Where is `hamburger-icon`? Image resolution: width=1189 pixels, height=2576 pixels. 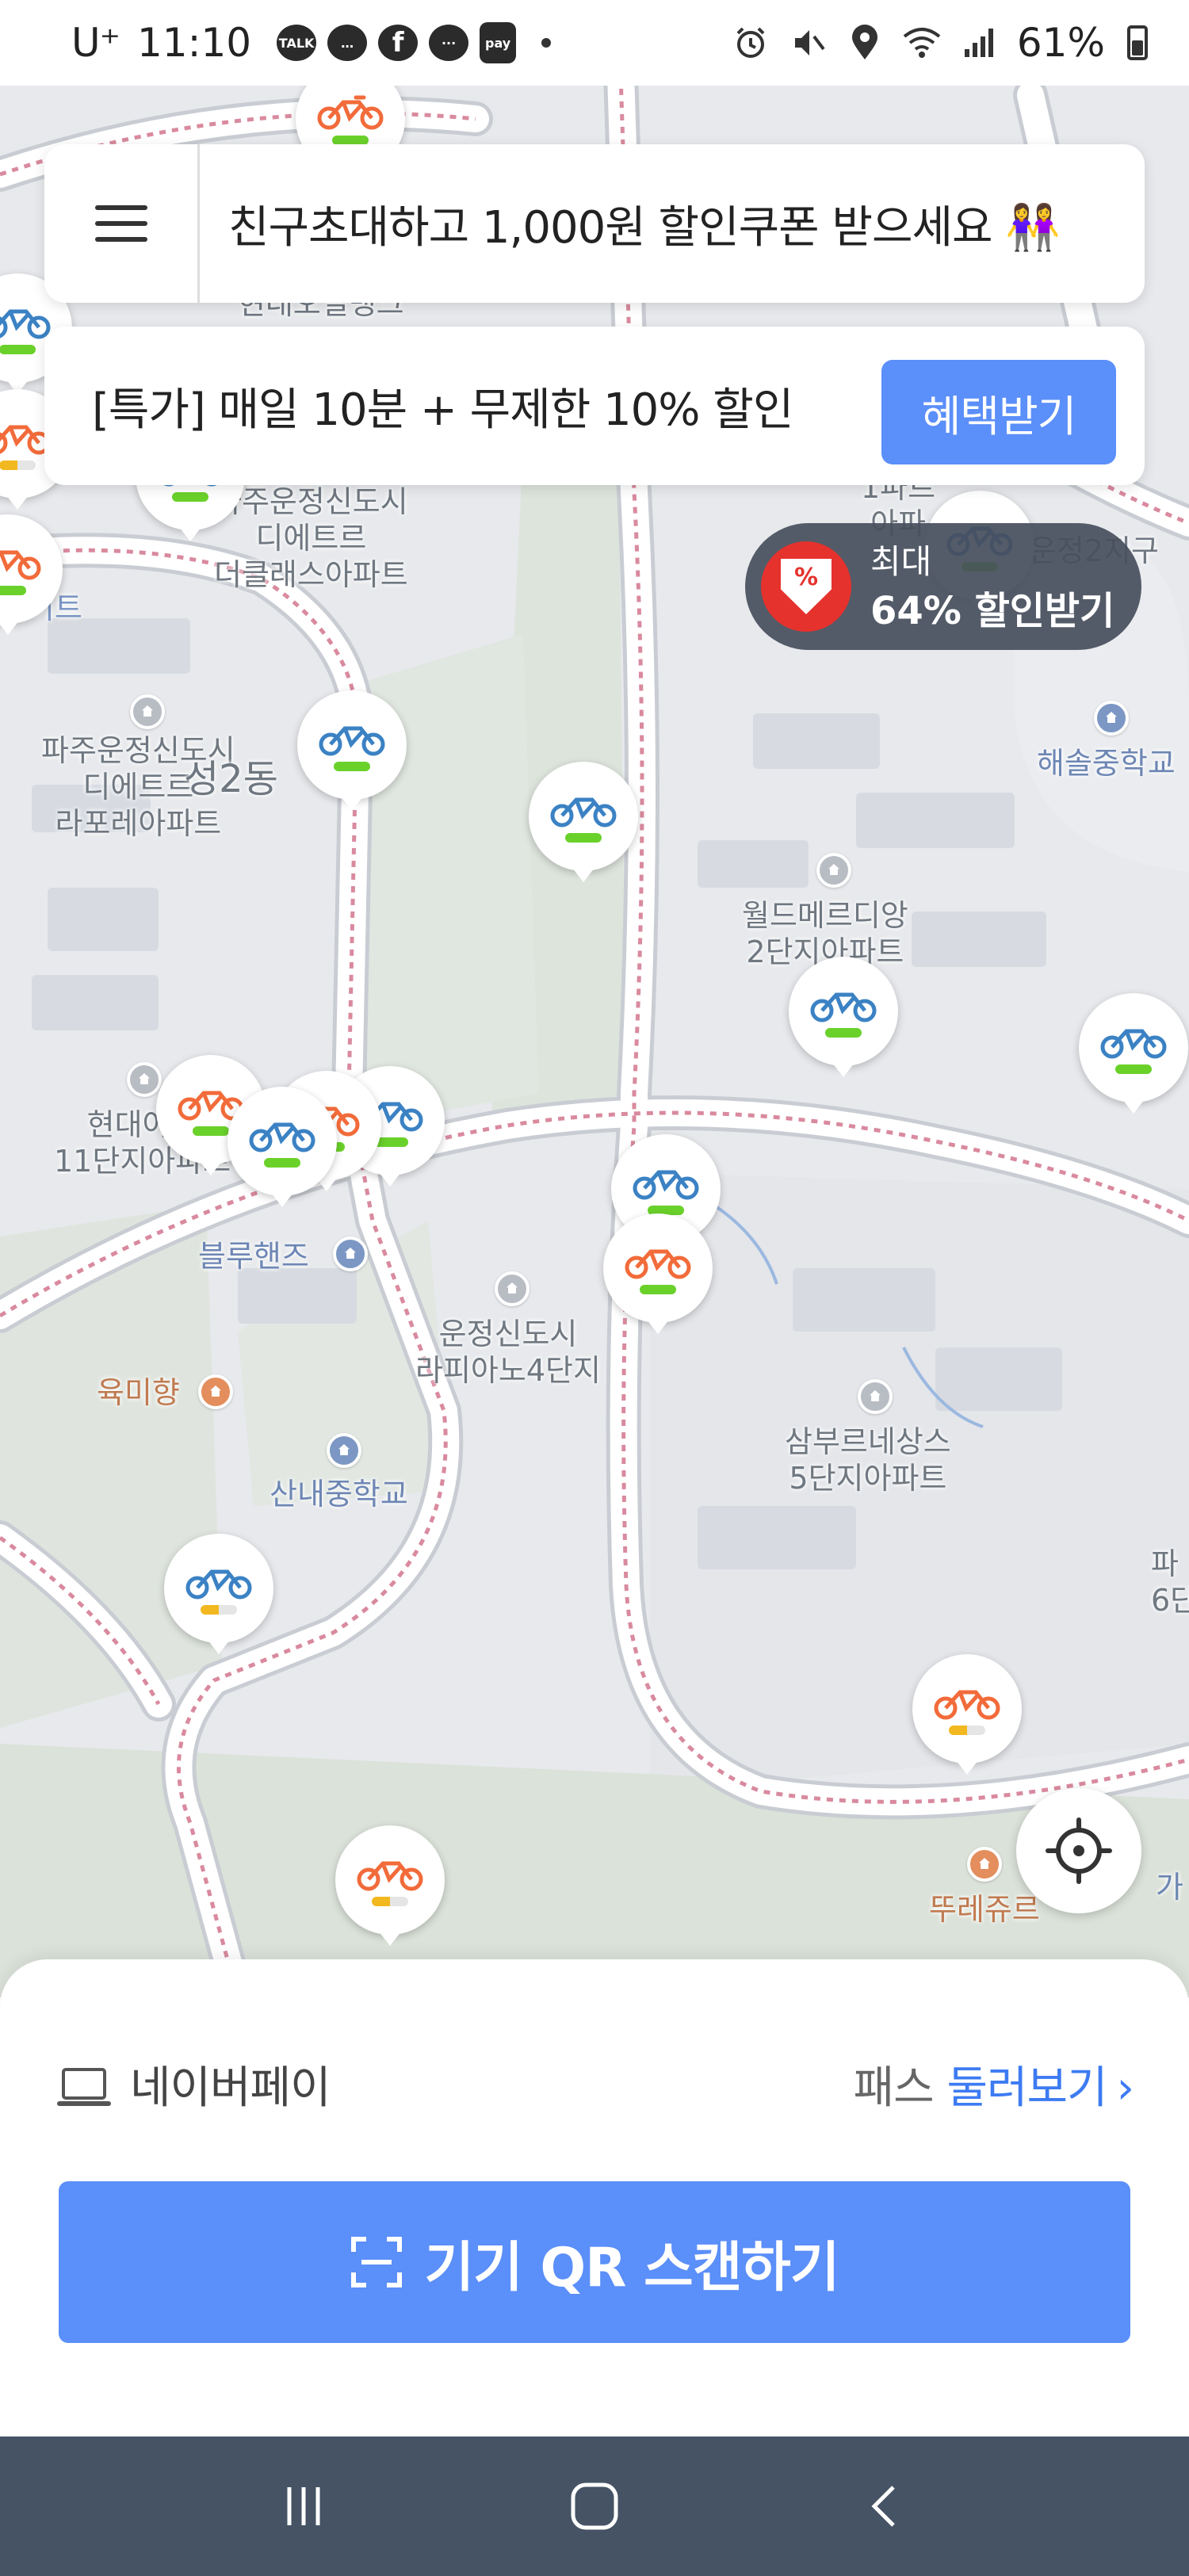
hamburger-icon is located at coordinates (120, 207).